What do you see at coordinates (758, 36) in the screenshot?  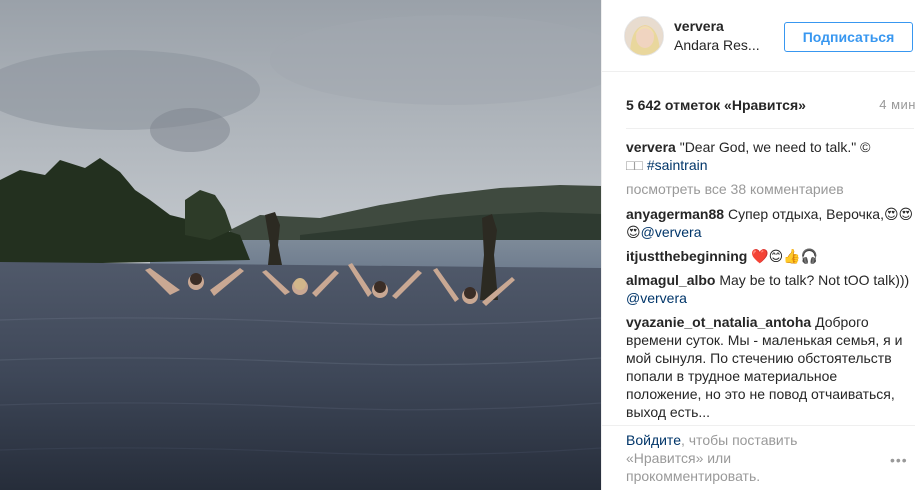 I see `post-header: ververa Andara Res... Подписаться` at bounding box center [758, 36].